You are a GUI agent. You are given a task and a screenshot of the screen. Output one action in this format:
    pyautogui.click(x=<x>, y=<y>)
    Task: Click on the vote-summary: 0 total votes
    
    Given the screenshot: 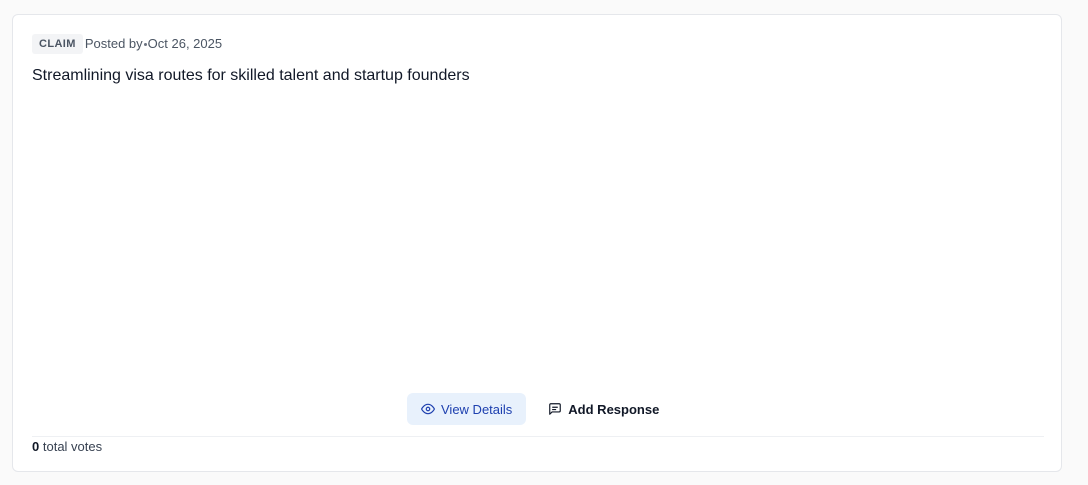 What is the action you would take?
    pyautogui.click(x=67, y=447)
    